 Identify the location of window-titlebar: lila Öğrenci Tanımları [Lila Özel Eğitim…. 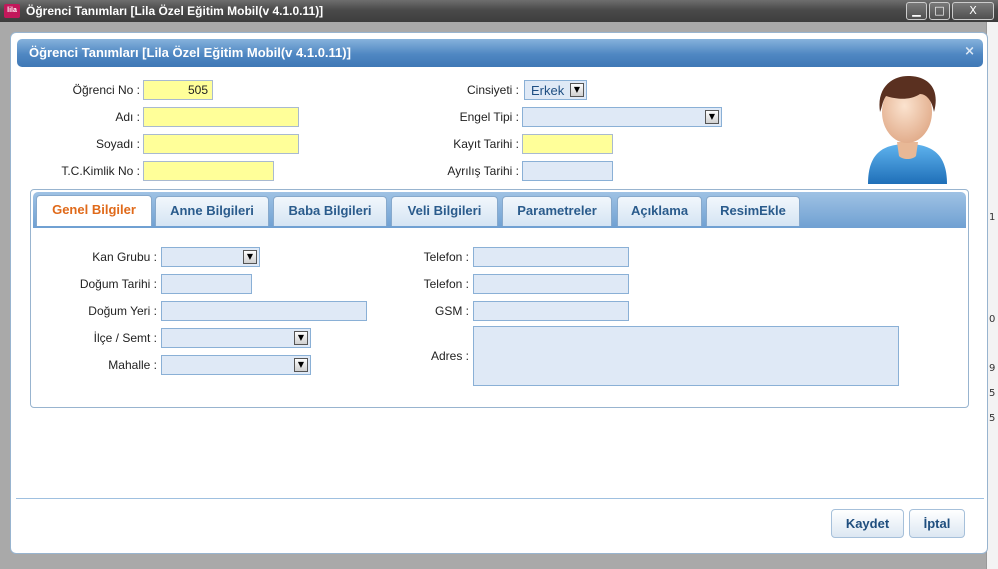
(499, 11).